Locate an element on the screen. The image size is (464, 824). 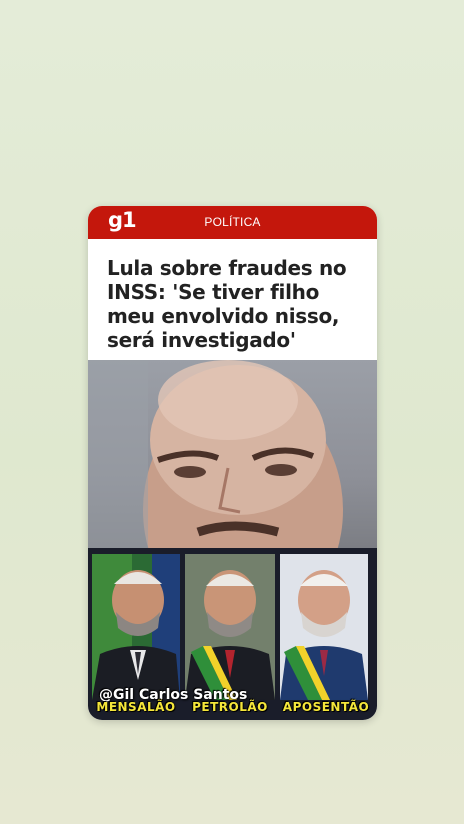
portrait-petrolao is located at coordinates (230, 627).